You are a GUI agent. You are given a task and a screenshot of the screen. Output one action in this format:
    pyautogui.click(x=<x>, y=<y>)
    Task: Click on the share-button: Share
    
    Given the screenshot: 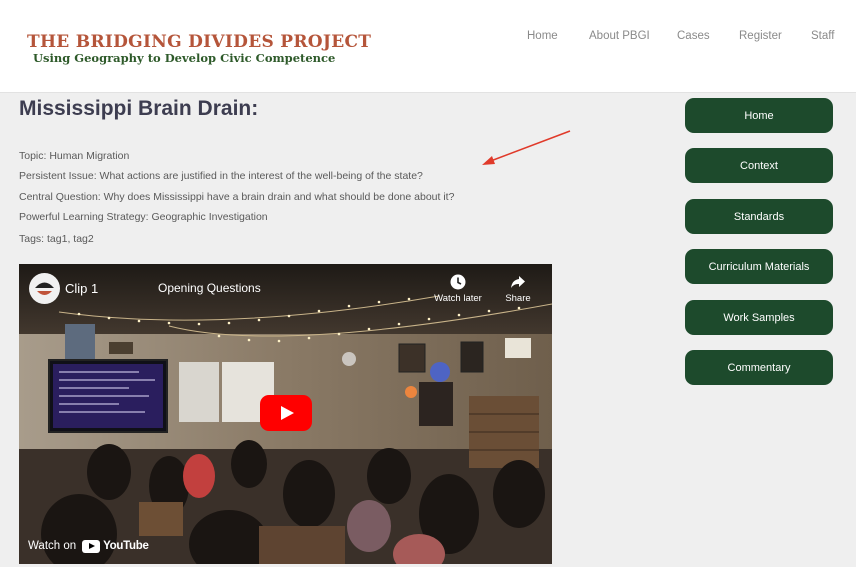 What is the action you would take?
    pyautogui.click(x=518, y=289)
    